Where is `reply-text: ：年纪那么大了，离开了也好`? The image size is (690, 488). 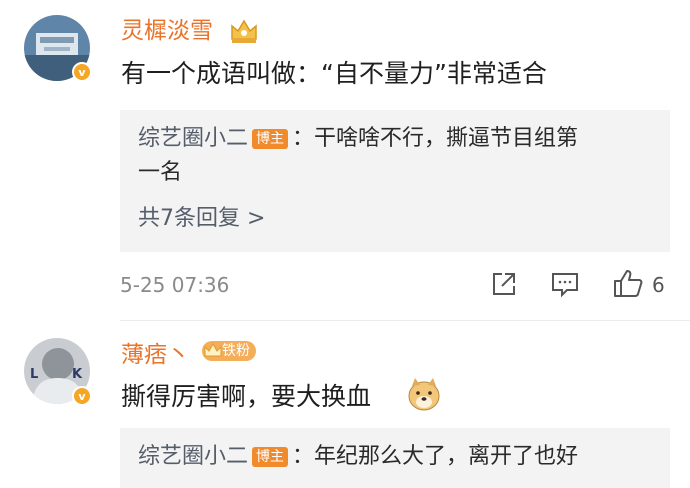
reply-text: ：年纪那么大了，离开了也好 is located at coordinates (435, 456).